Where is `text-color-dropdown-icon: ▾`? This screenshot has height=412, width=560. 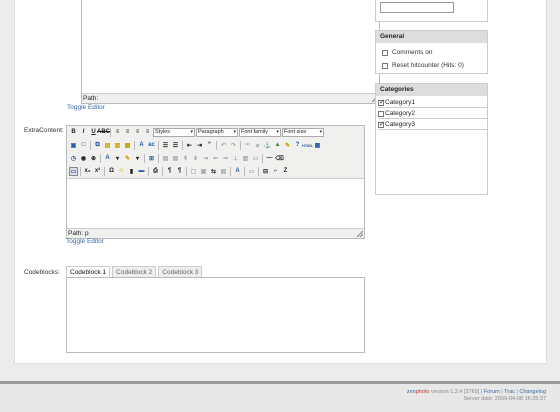 text-color-dropdown-icon: ▾ is located at coordinates (117, 158).